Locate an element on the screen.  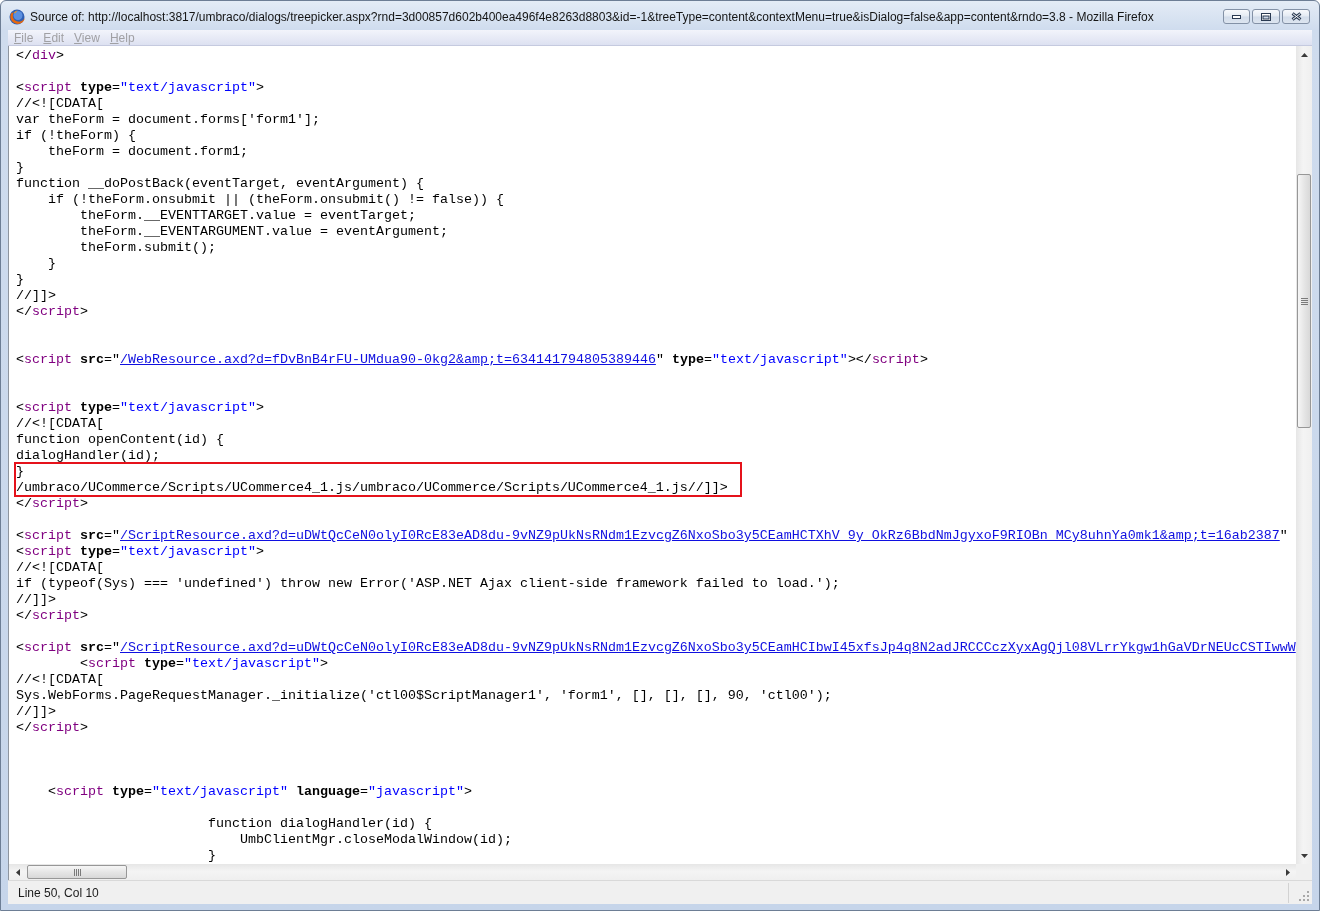
code-line: if (!theForm.onsubmit || (theForm.onsubmit() != false)) { is located at coordinates (275, 200).